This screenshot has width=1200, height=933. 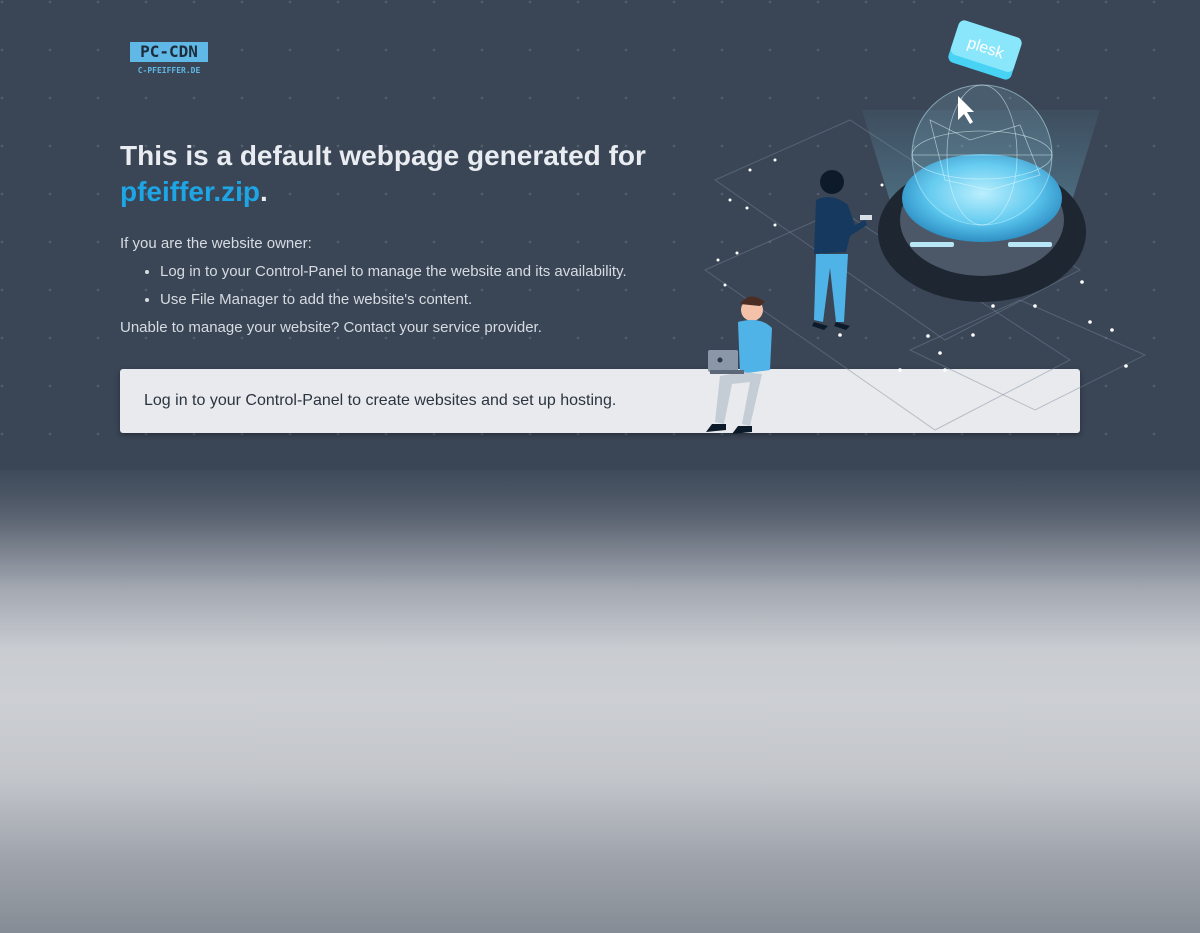 What do you see at coordinates (169, 70) in the screenshot?
I see `logo-subtitle: C-PFEIFFER.DE` at bounding box center [169, 70].